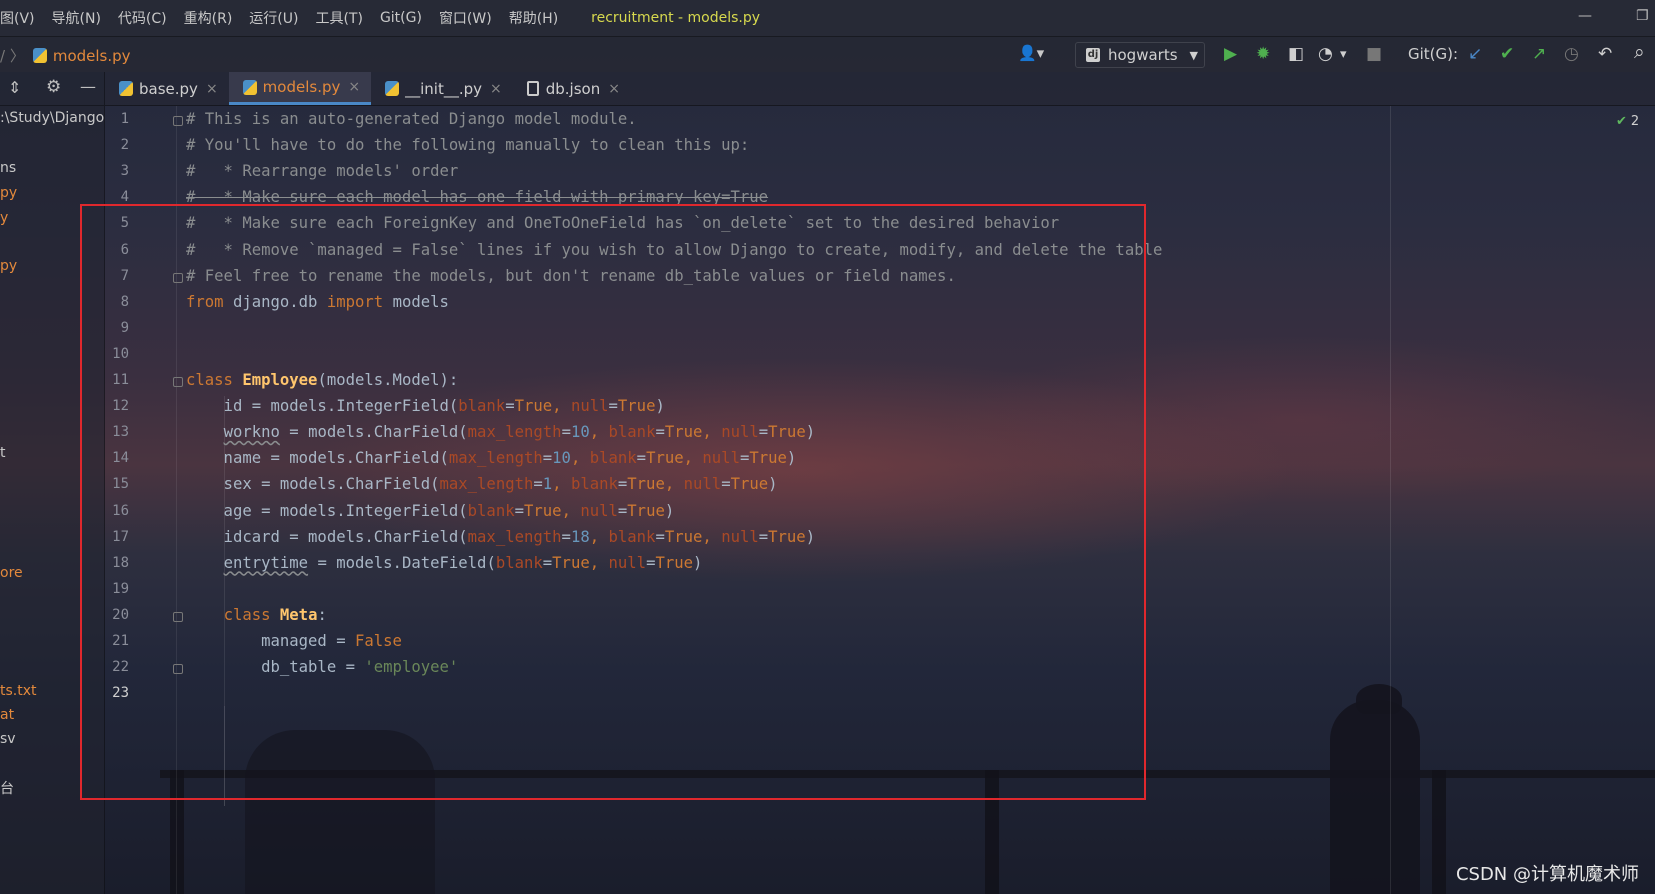 The image size is (1655, 894). Describe the element at coordinates (465, 18) in the screenshot. I see `menu-window: 窗口(W)` at that location.